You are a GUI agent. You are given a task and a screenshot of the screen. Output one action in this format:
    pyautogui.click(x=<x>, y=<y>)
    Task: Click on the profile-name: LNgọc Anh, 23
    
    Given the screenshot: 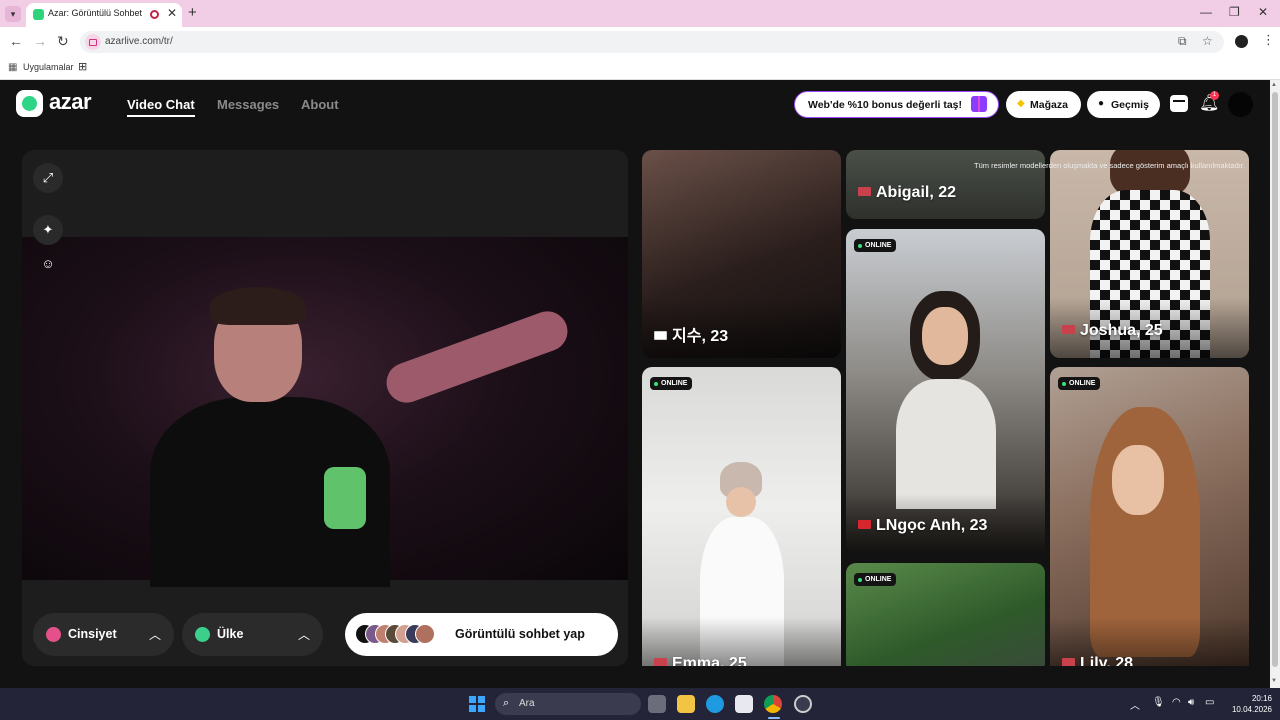 What is the action you would take?
    pyautogui.click(x=922, y=526)
    